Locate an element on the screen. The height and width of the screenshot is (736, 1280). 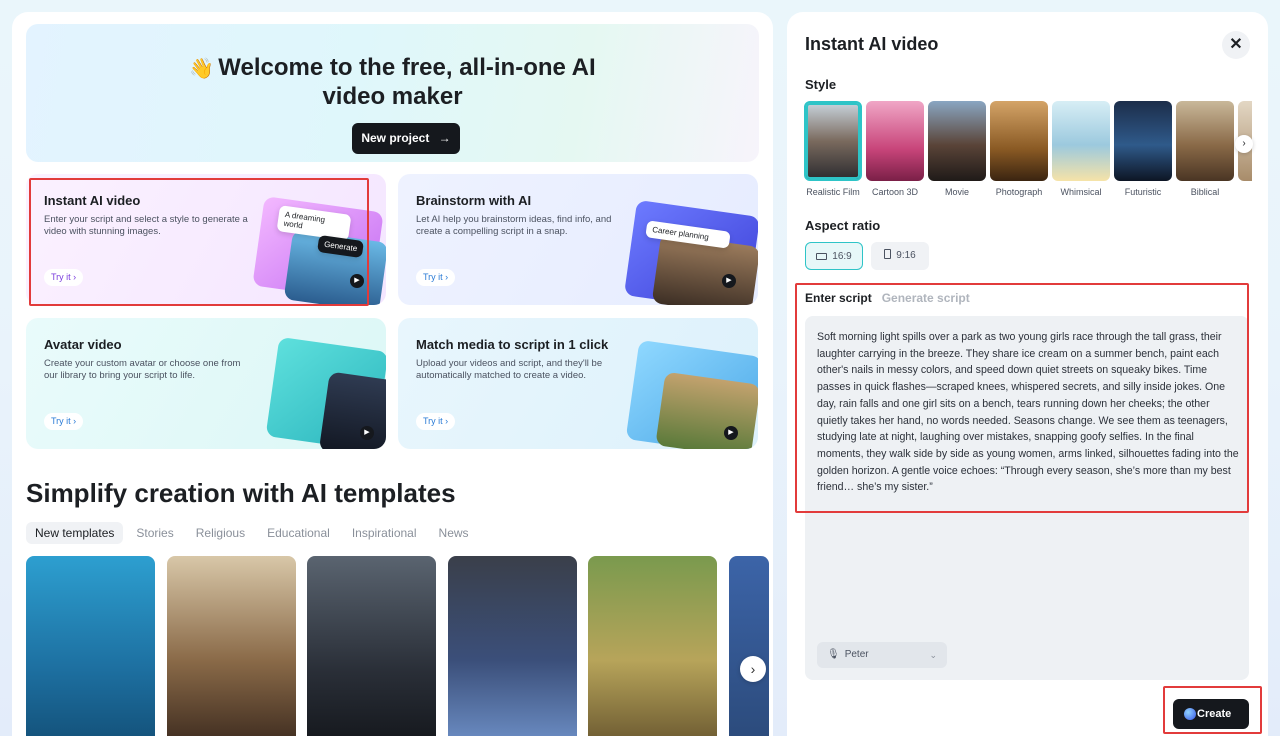
create-button: Create is located at coordinates (1211, 714).